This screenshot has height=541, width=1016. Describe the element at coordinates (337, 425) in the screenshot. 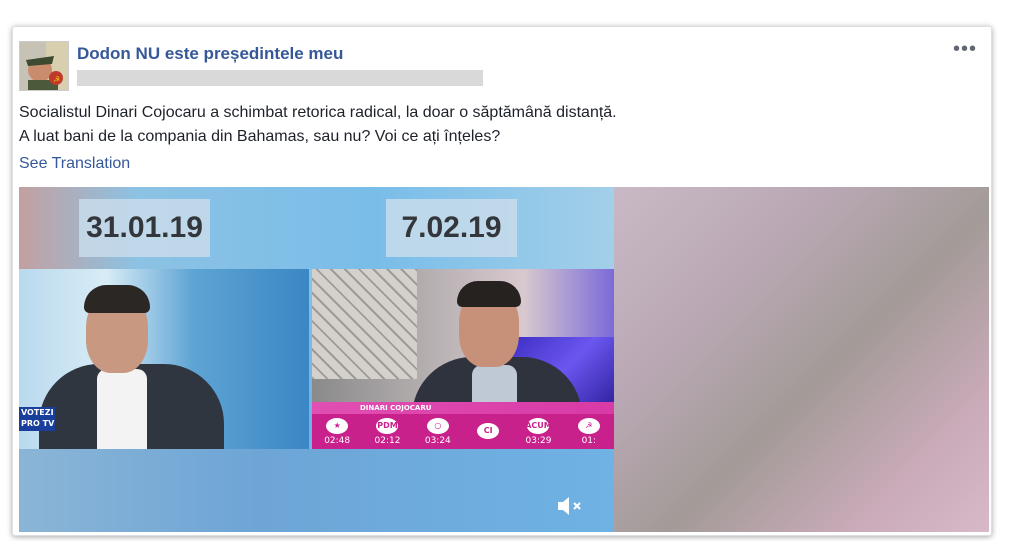

I see `party-logo-icon: ★` at that location.